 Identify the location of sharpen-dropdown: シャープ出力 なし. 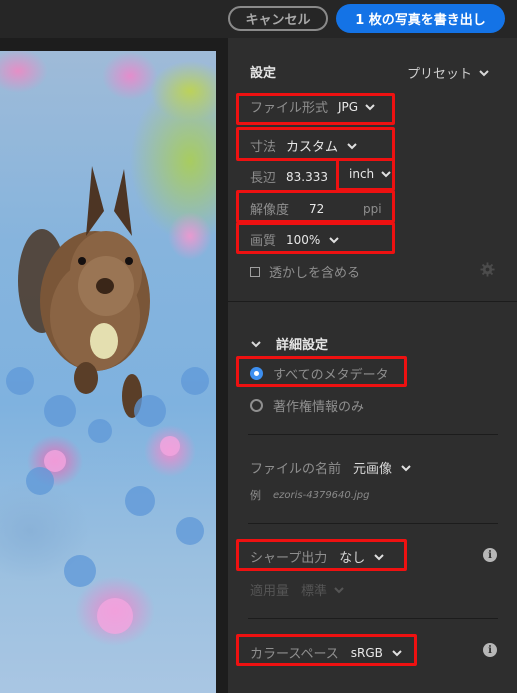
(317, 556).